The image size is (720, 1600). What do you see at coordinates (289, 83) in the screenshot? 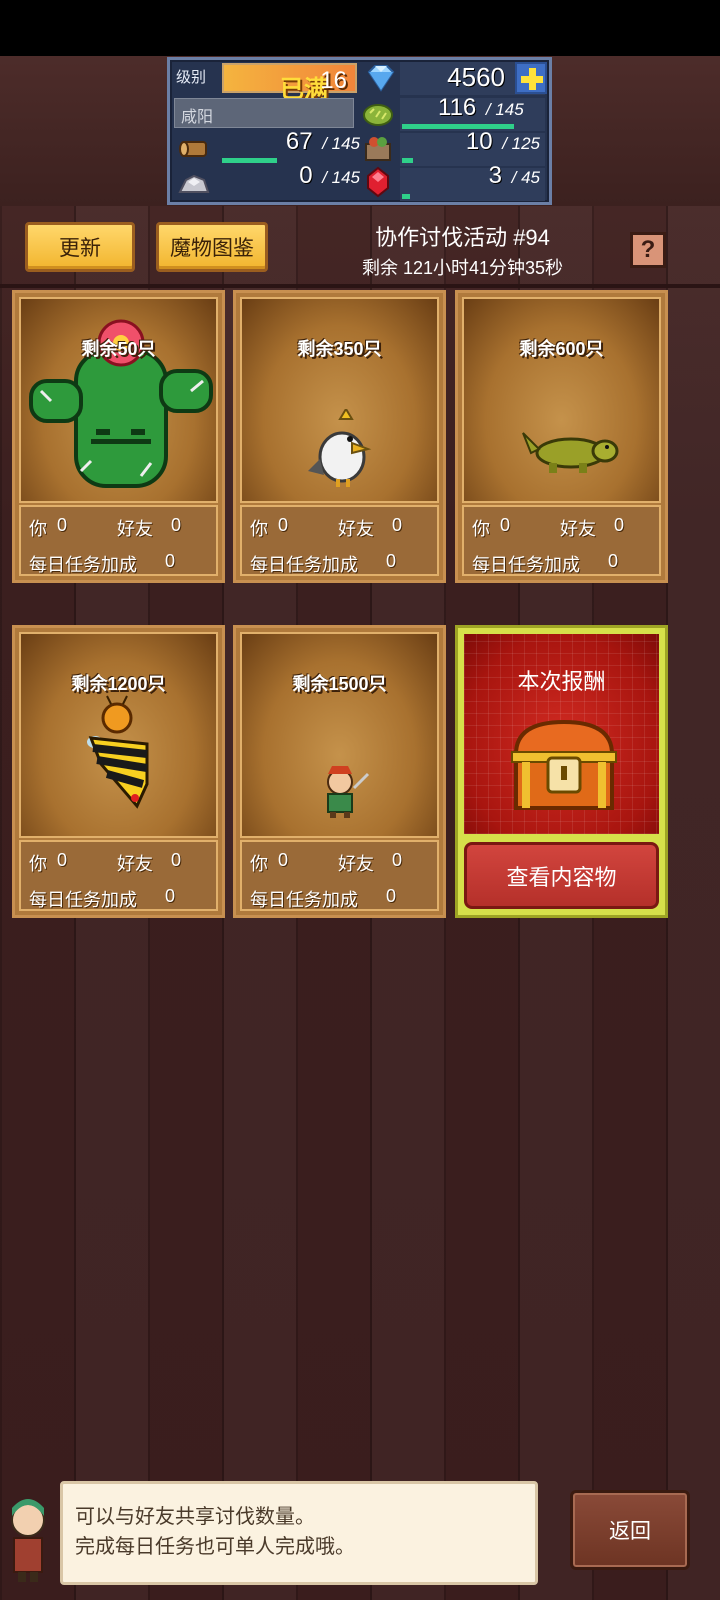
I see `level-bar: 已满 16` at bounding box center [289, 83].